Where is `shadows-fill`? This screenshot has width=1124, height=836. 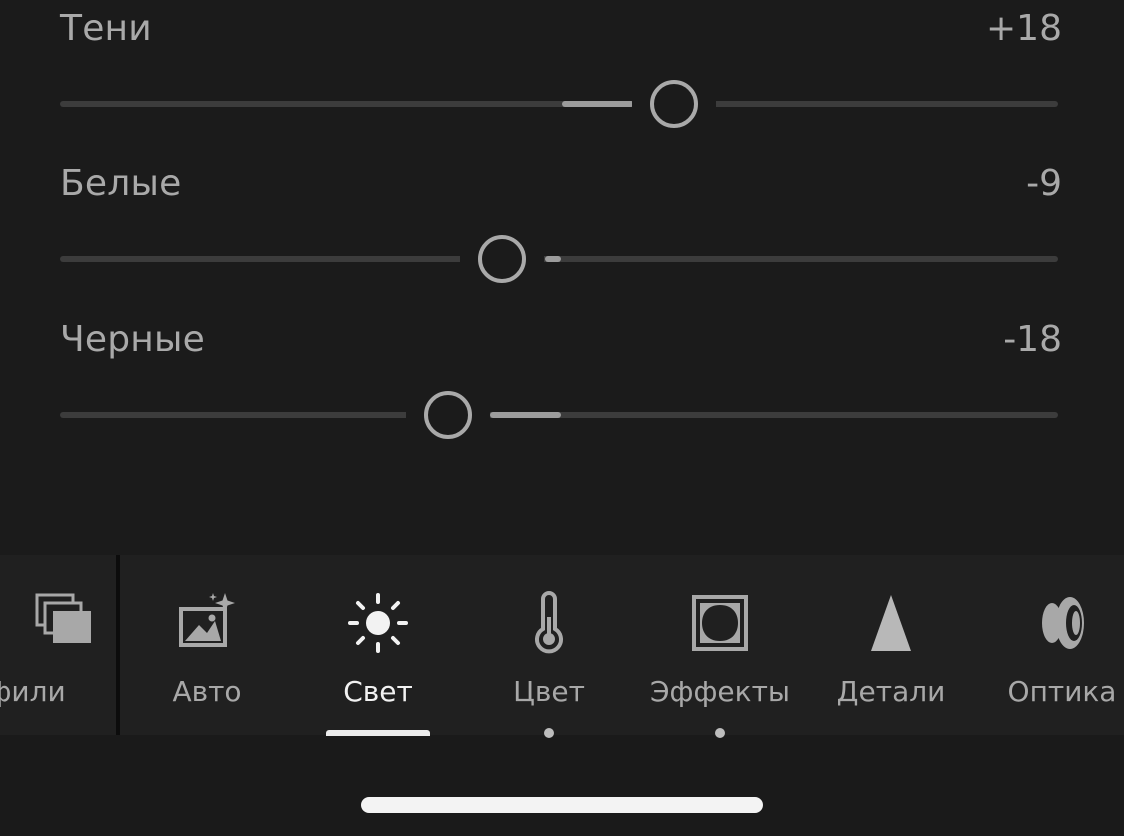 shadows-fill is located at coordinates (598, 104).